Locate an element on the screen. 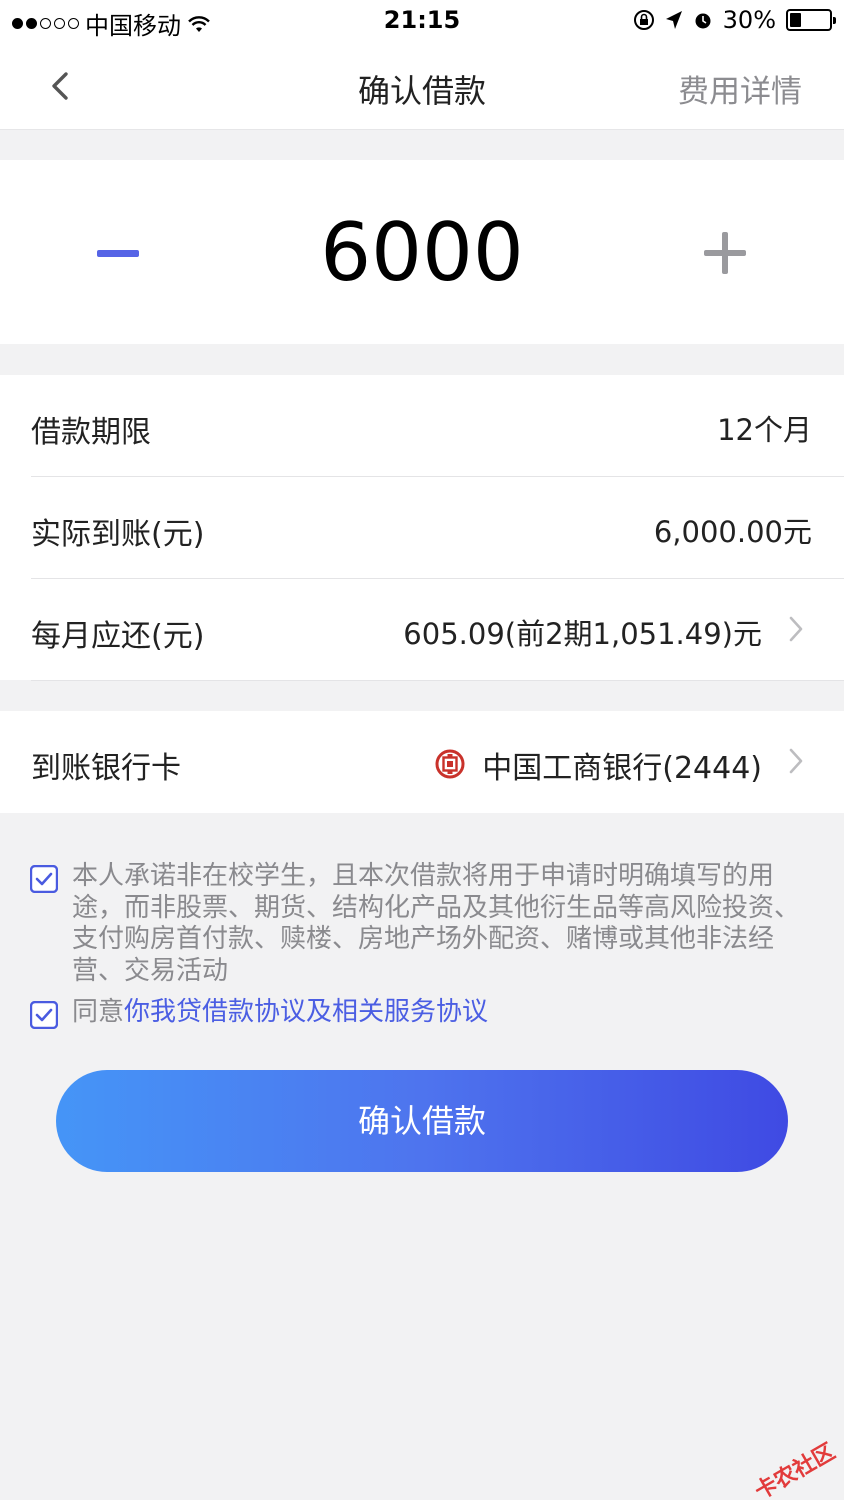  status-right: 30% is located at coordinates (734, 20).